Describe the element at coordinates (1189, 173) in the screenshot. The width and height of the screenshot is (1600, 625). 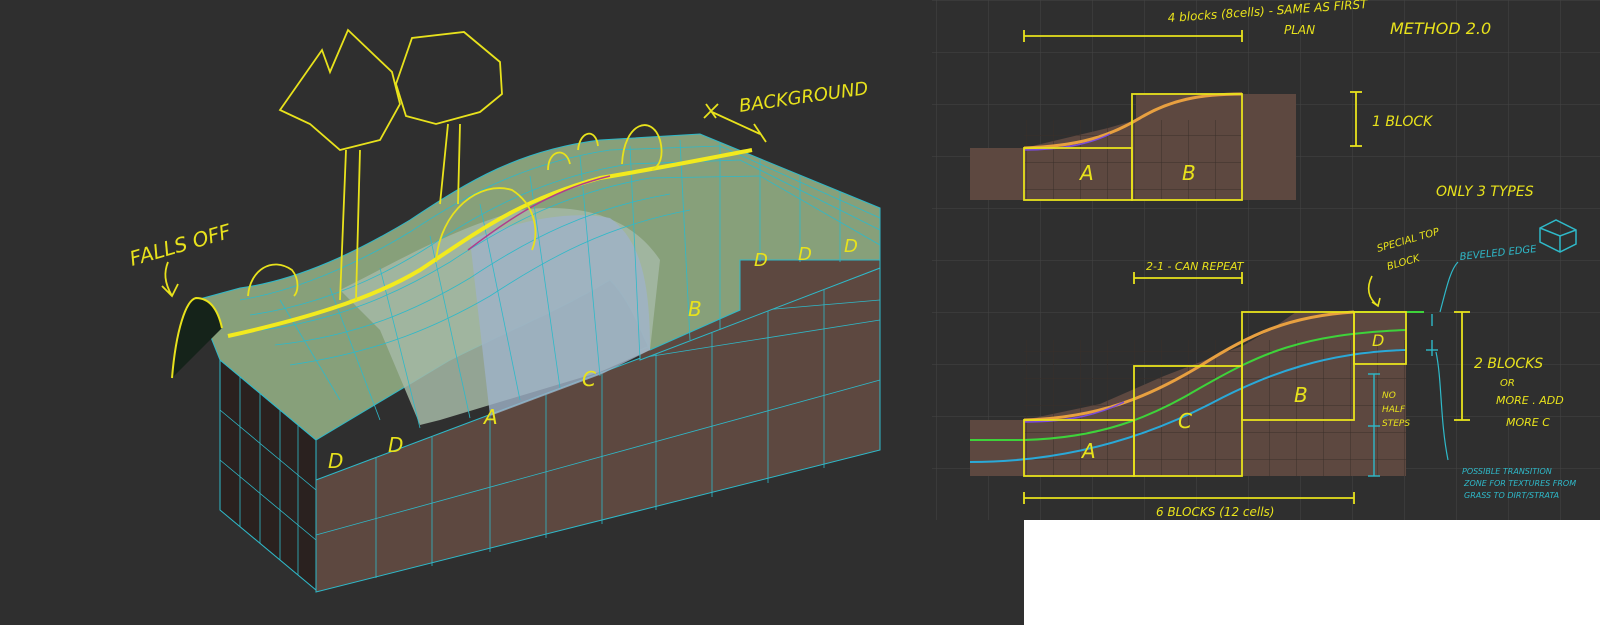
I see `upper-label-b: B` at that location.